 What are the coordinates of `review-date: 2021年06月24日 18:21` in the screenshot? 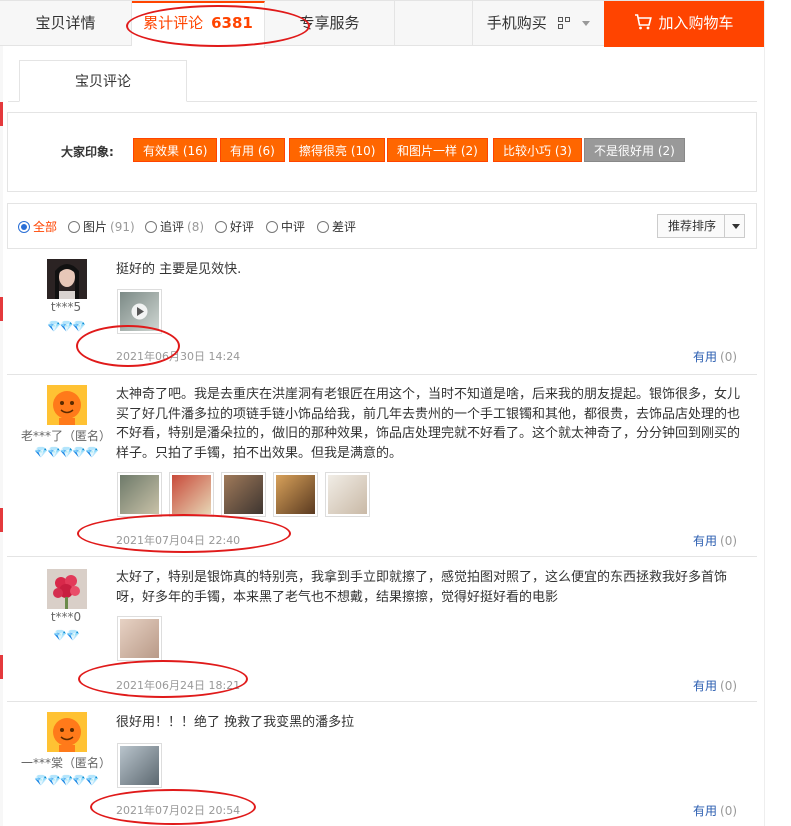 It's located at (178, 685).